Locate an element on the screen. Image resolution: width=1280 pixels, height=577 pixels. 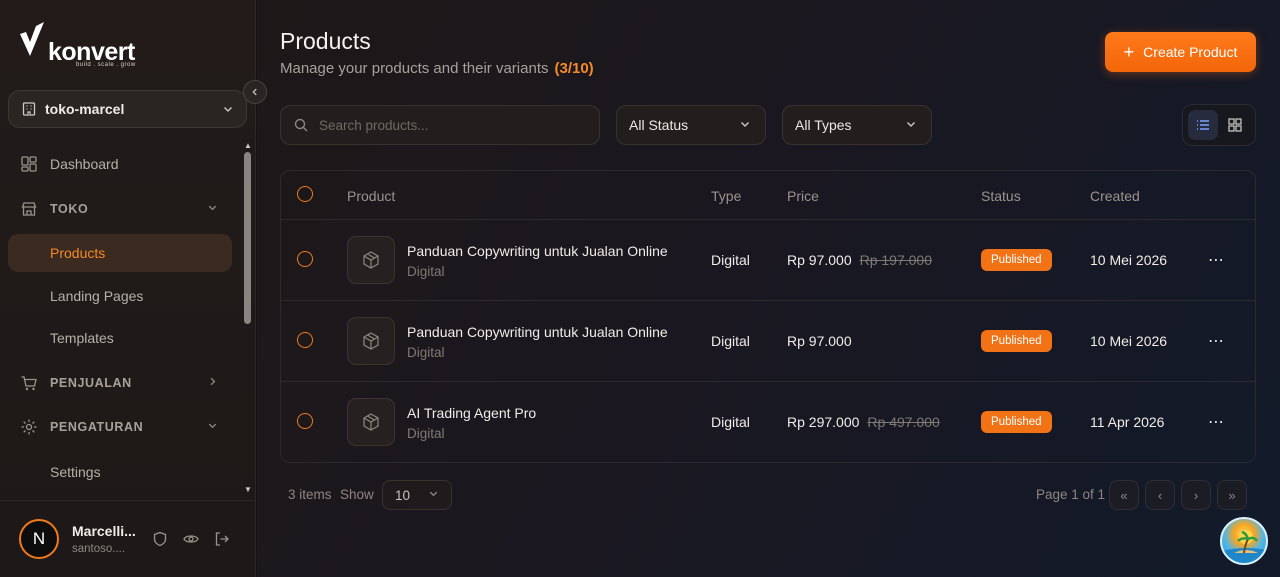
collapse-sidebar-button is located at coordinates (255, 92).